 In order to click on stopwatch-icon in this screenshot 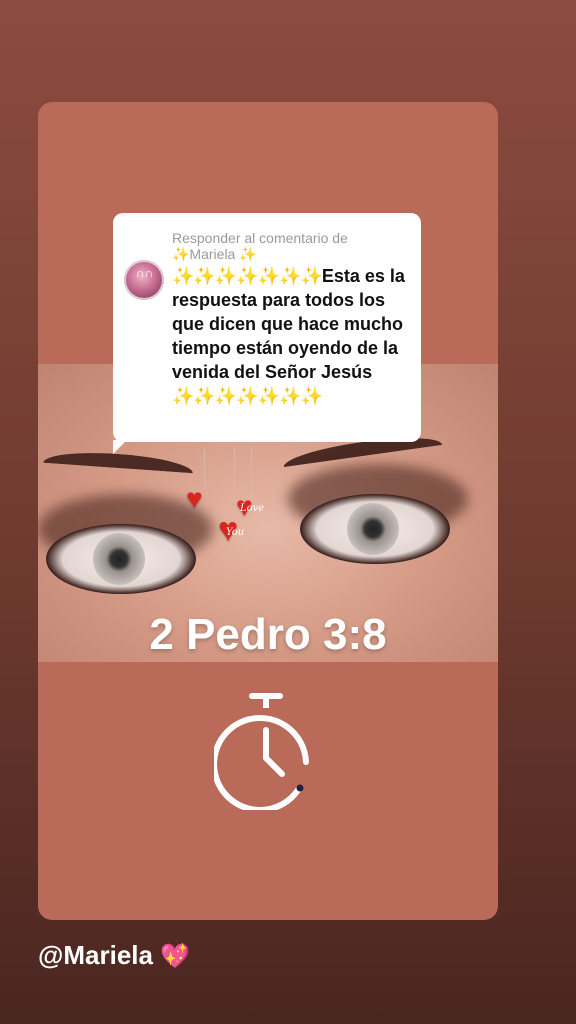, I will do `click(267, 752)`.